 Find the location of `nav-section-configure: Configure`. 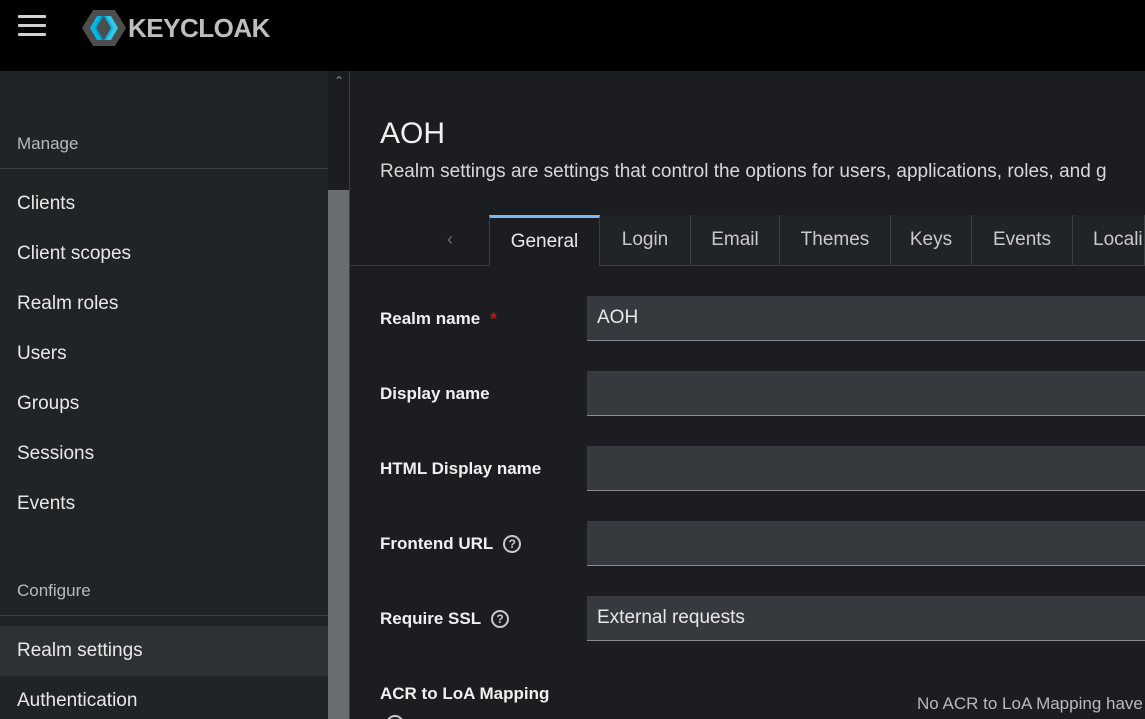

nav-section-configure: Configure is located at coordinates (54, 590).